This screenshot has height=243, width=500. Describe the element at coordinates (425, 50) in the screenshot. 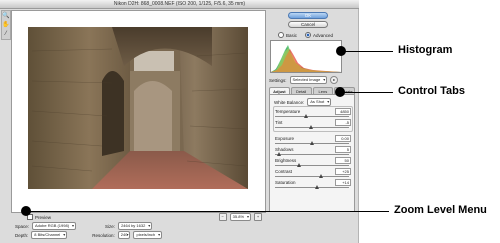

I see `histogram-callout-label: Histogram` at that location.